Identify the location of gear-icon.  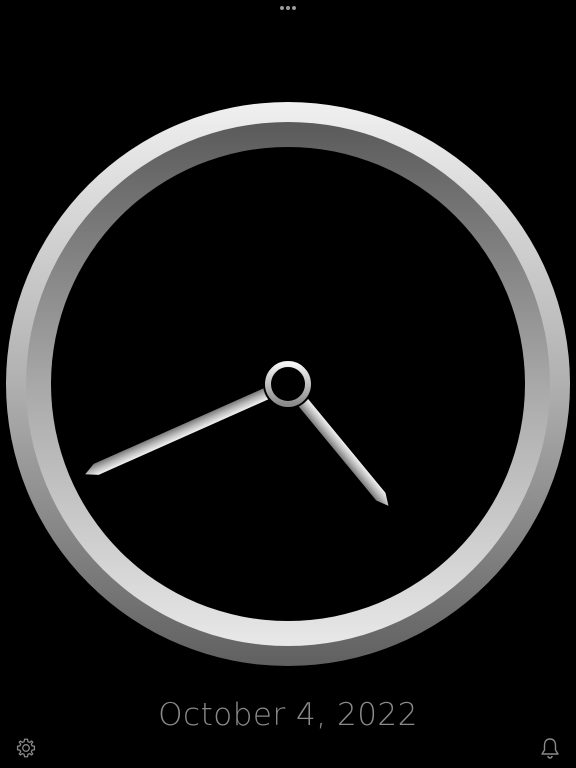
(26, 748).